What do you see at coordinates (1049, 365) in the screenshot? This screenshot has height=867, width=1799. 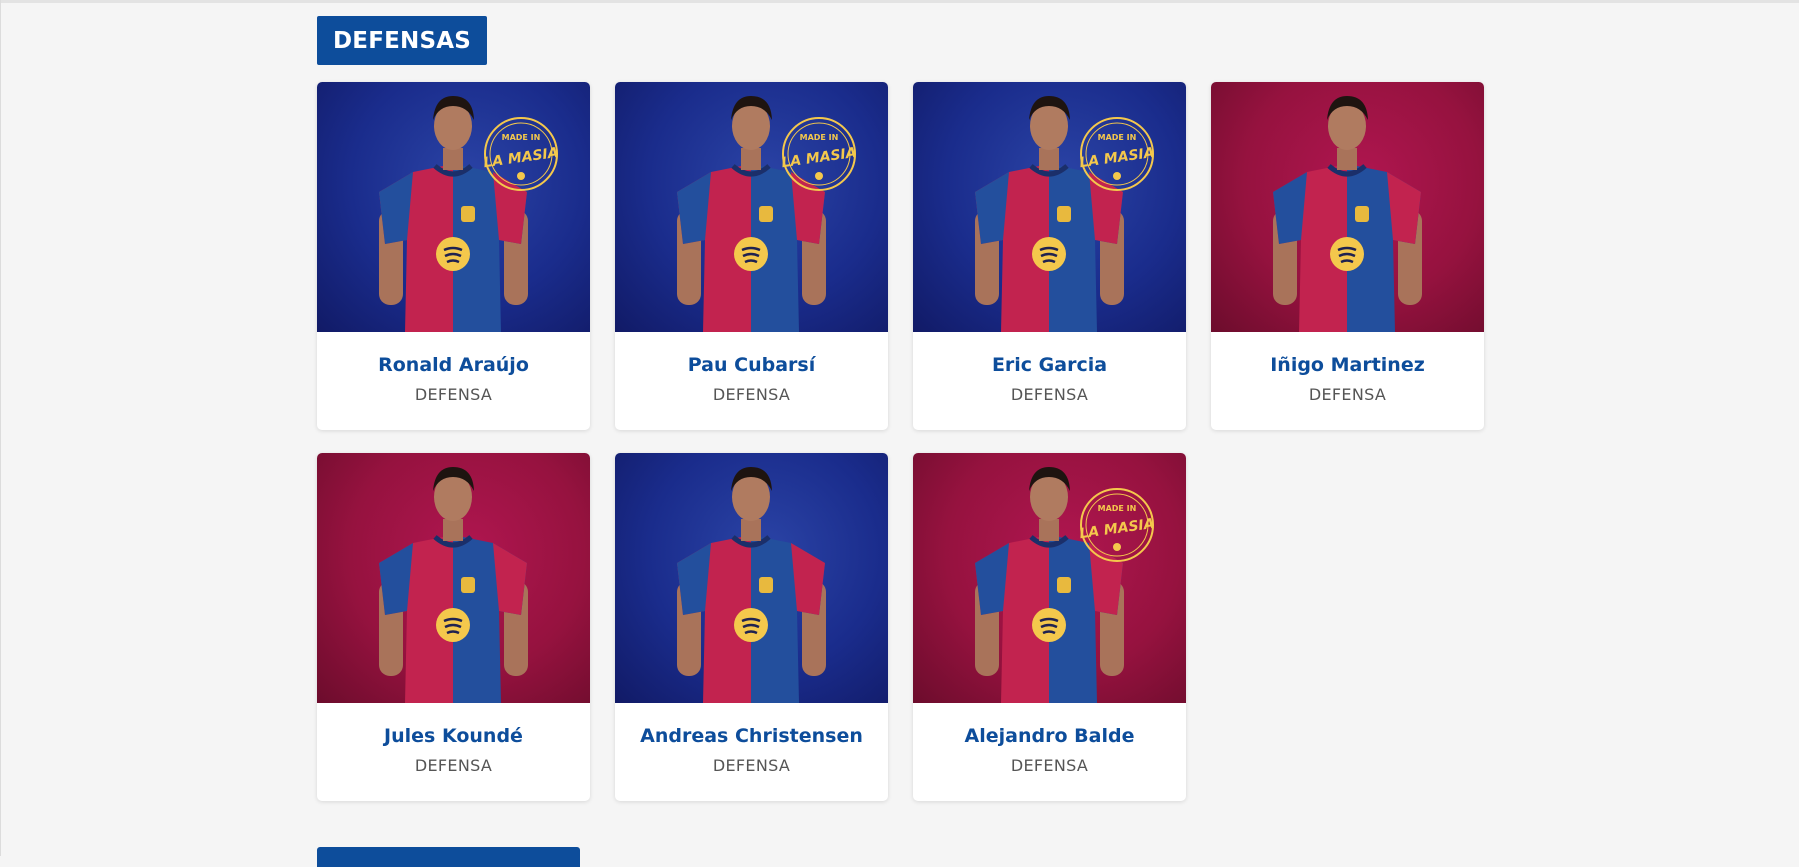 I see `player-name: Eric Garcia` at bounding box center [1049, 365].